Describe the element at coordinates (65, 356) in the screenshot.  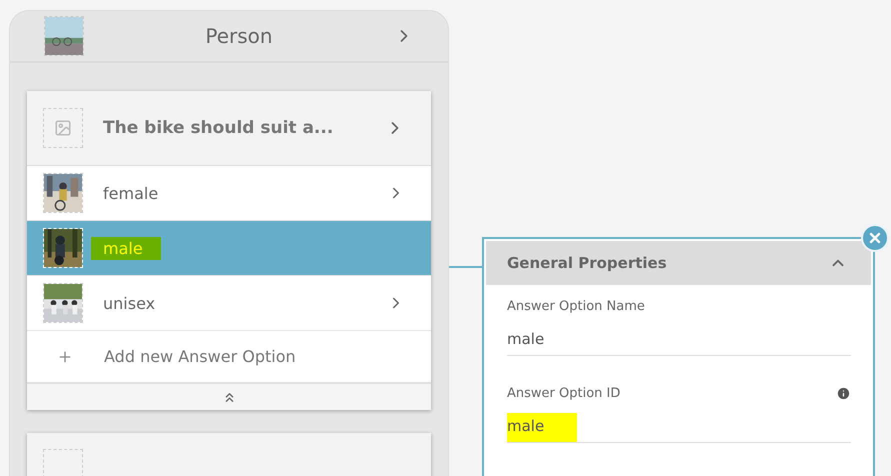
I see `plus-icon` at that location.